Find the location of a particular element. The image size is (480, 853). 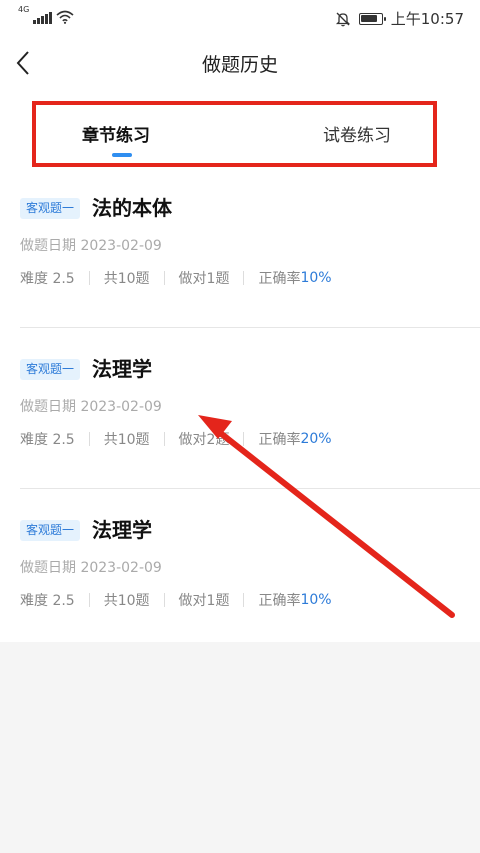

tab-chapter-practice: 章节练习 is located at coordinates (116, 133).